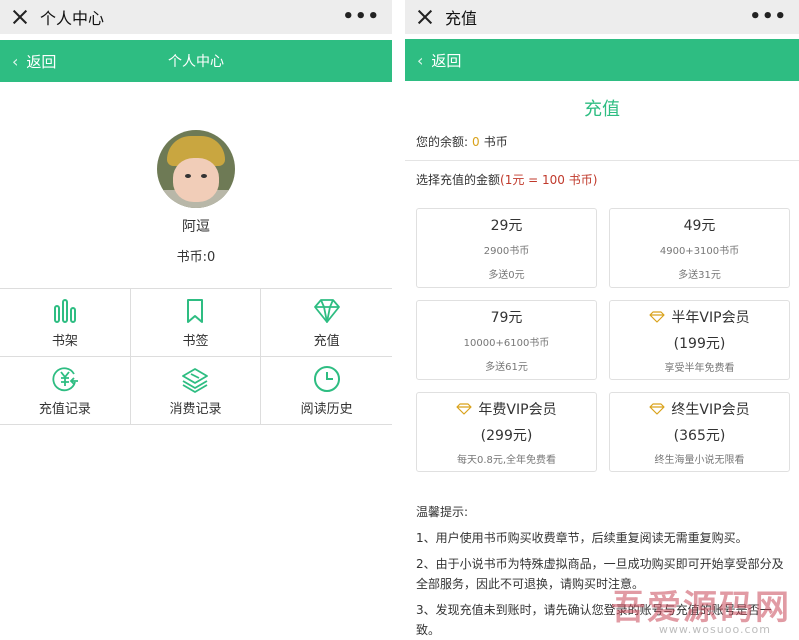 The image size is (799, 640). Describe the element at coordinates (64, 409) in the screenshot. I see `menu-item-label: 充值记录` at that location.